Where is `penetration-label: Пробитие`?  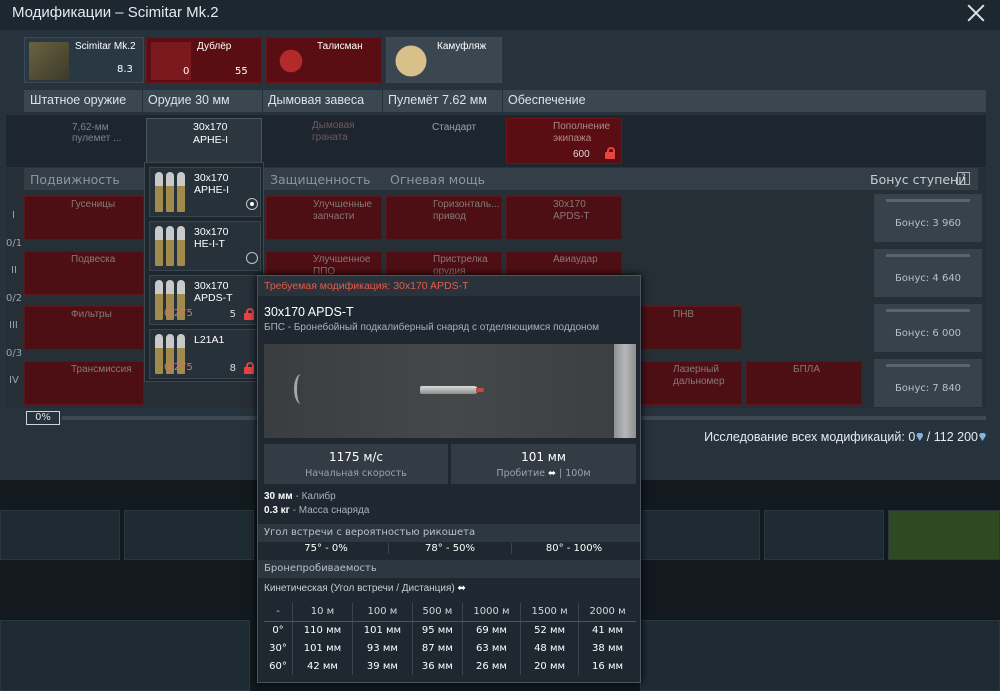
penetration-label: Пробитие is located at coordinates (520, 473).